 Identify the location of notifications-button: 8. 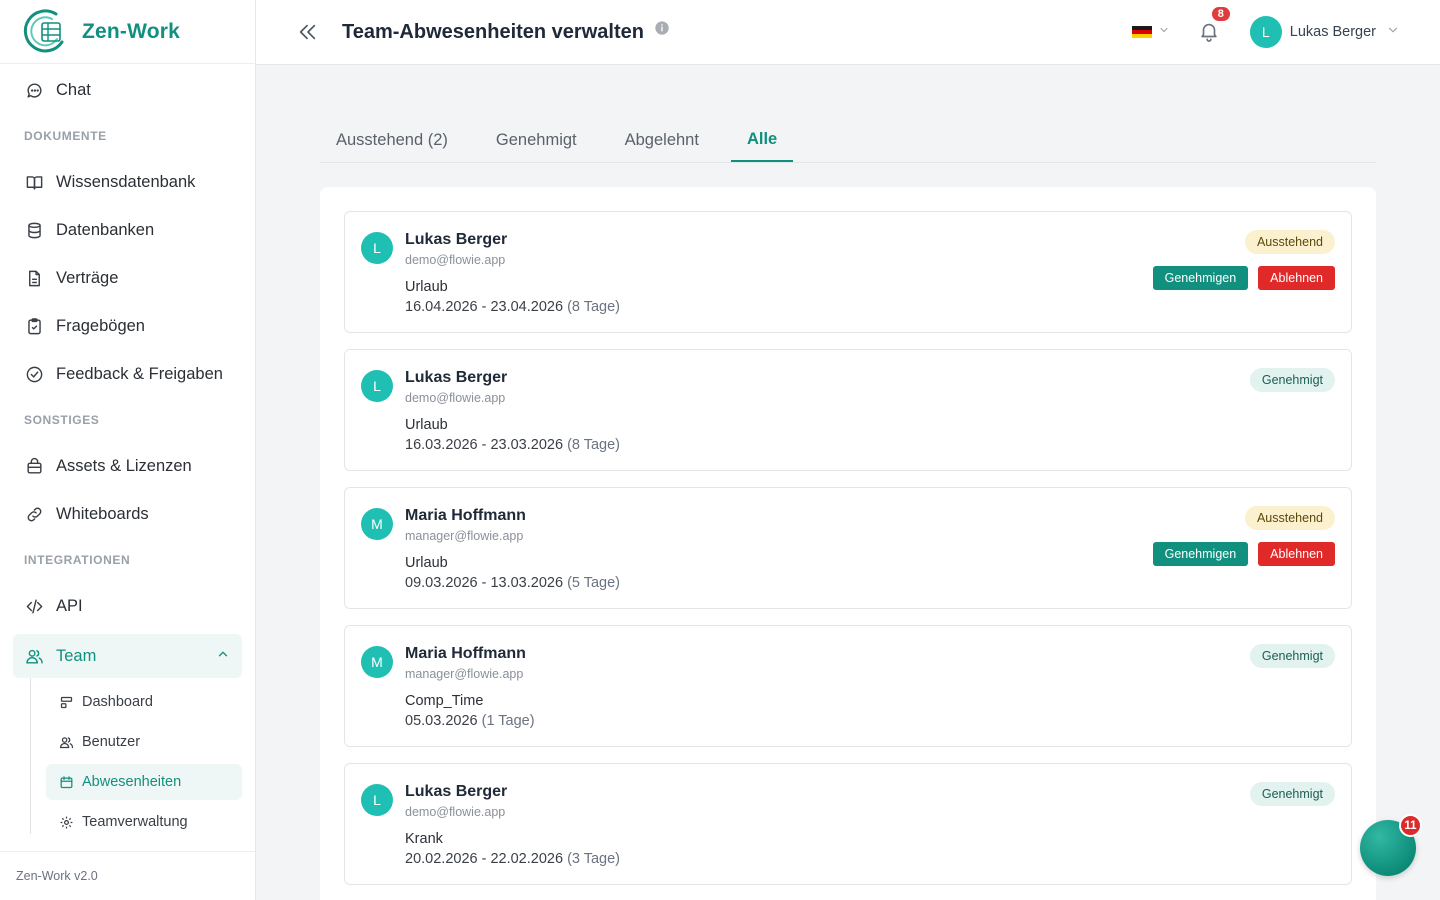
(1215, 24).